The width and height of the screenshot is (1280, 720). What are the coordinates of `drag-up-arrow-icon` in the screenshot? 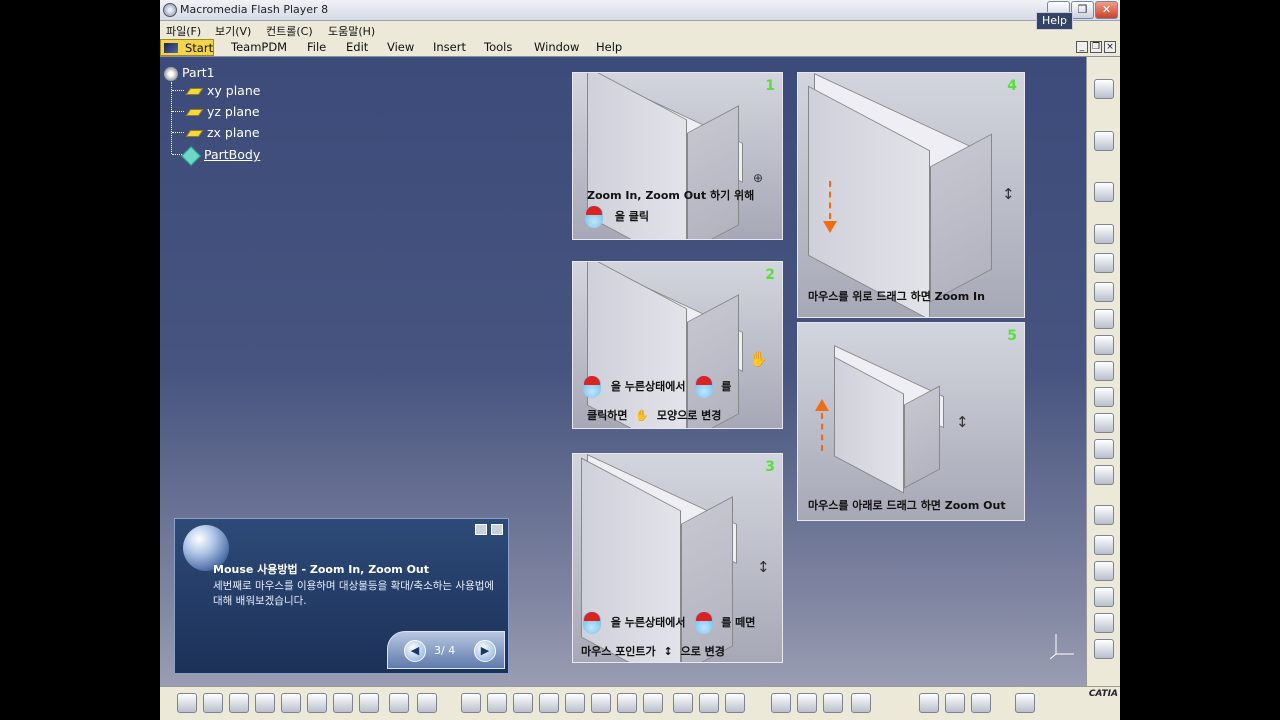 It's located at (822, 405).